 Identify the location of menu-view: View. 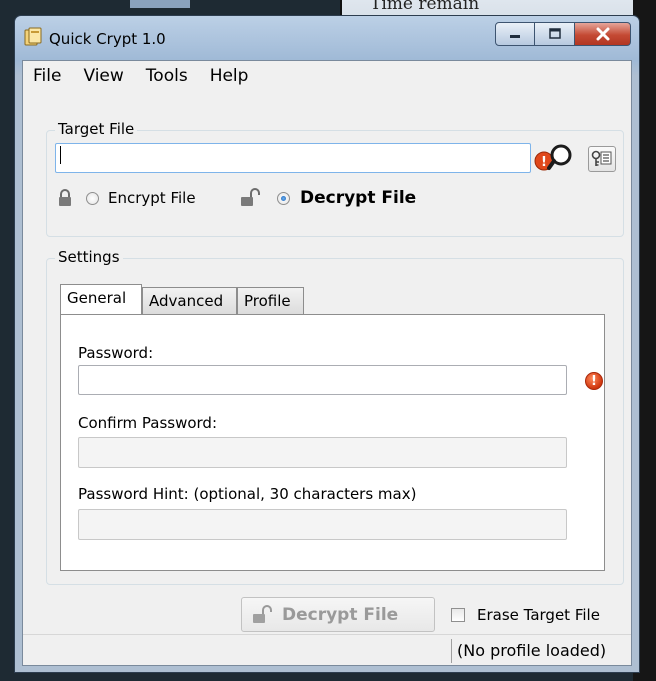
(103, 76).